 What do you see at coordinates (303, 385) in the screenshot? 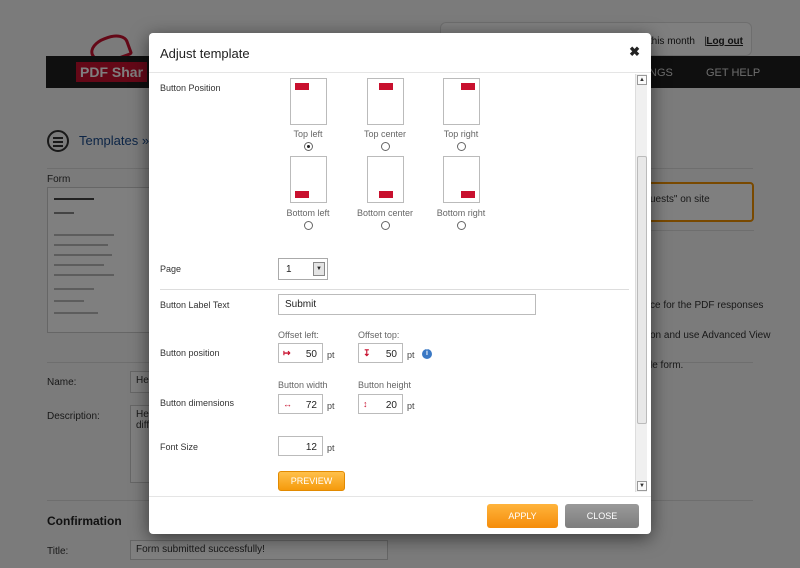
I see `button-width-label: Button width` at bounding box center [303, 385].